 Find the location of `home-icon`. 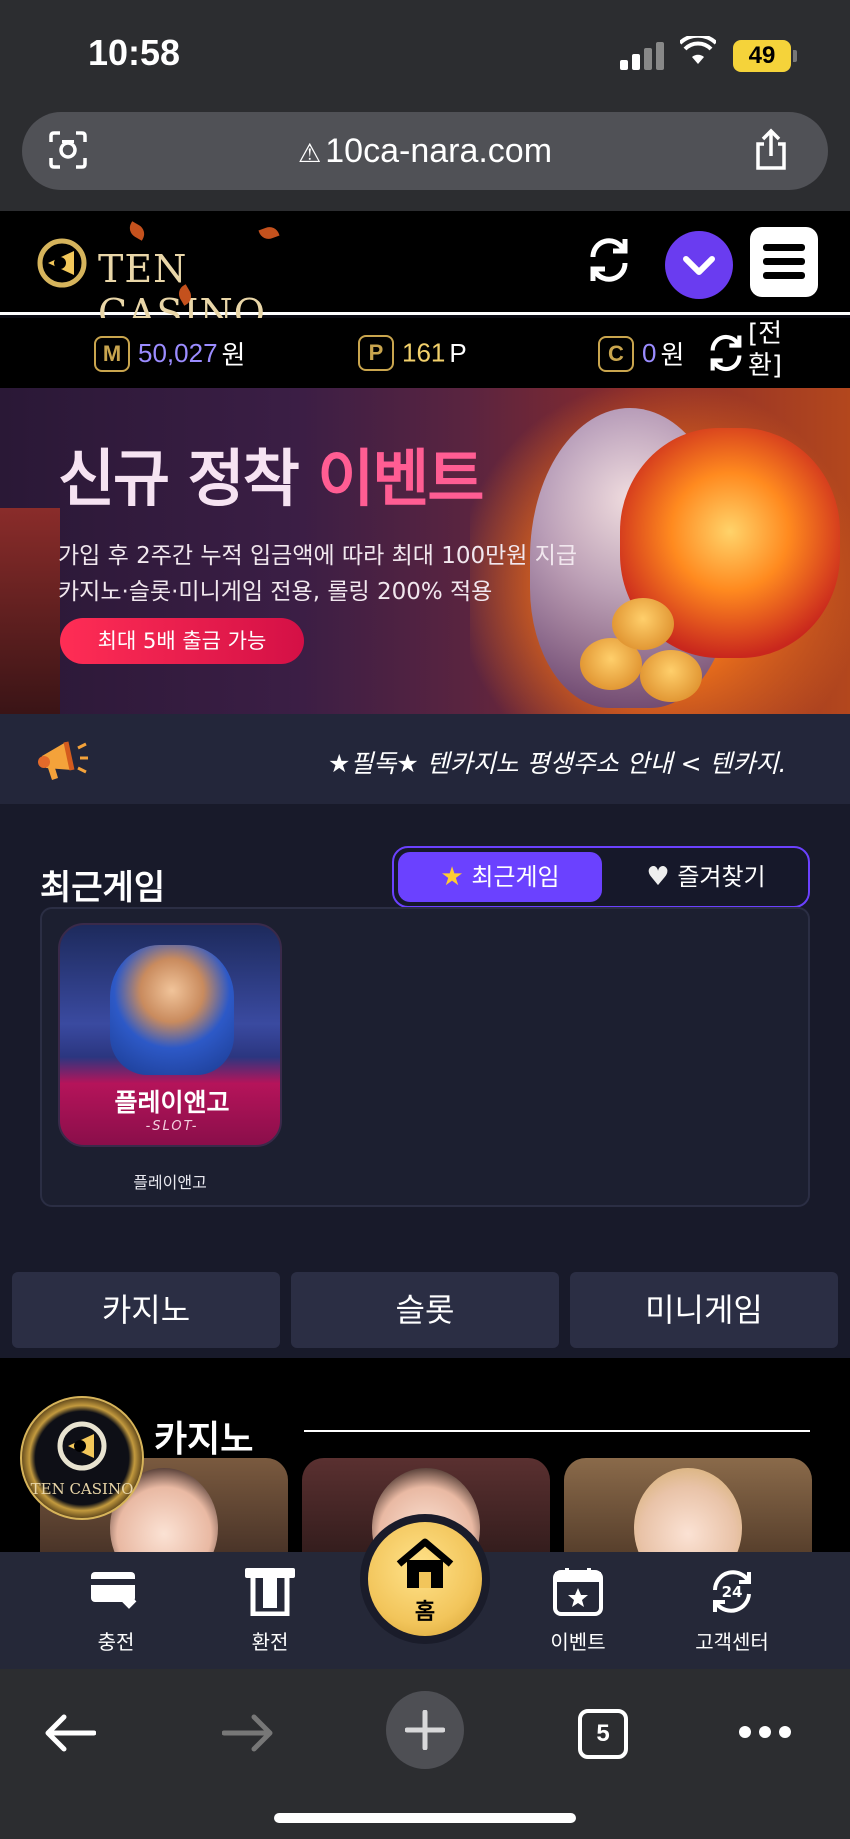

home-icon is located at coordinates (425, 1563).